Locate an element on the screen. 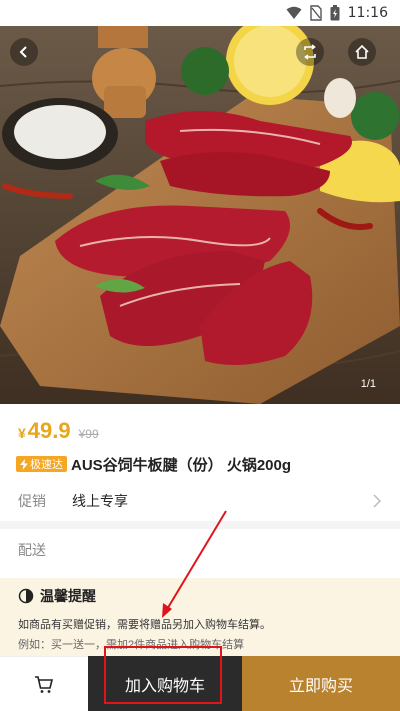  status-time: 11:16 is located at coordinates (367, 13).